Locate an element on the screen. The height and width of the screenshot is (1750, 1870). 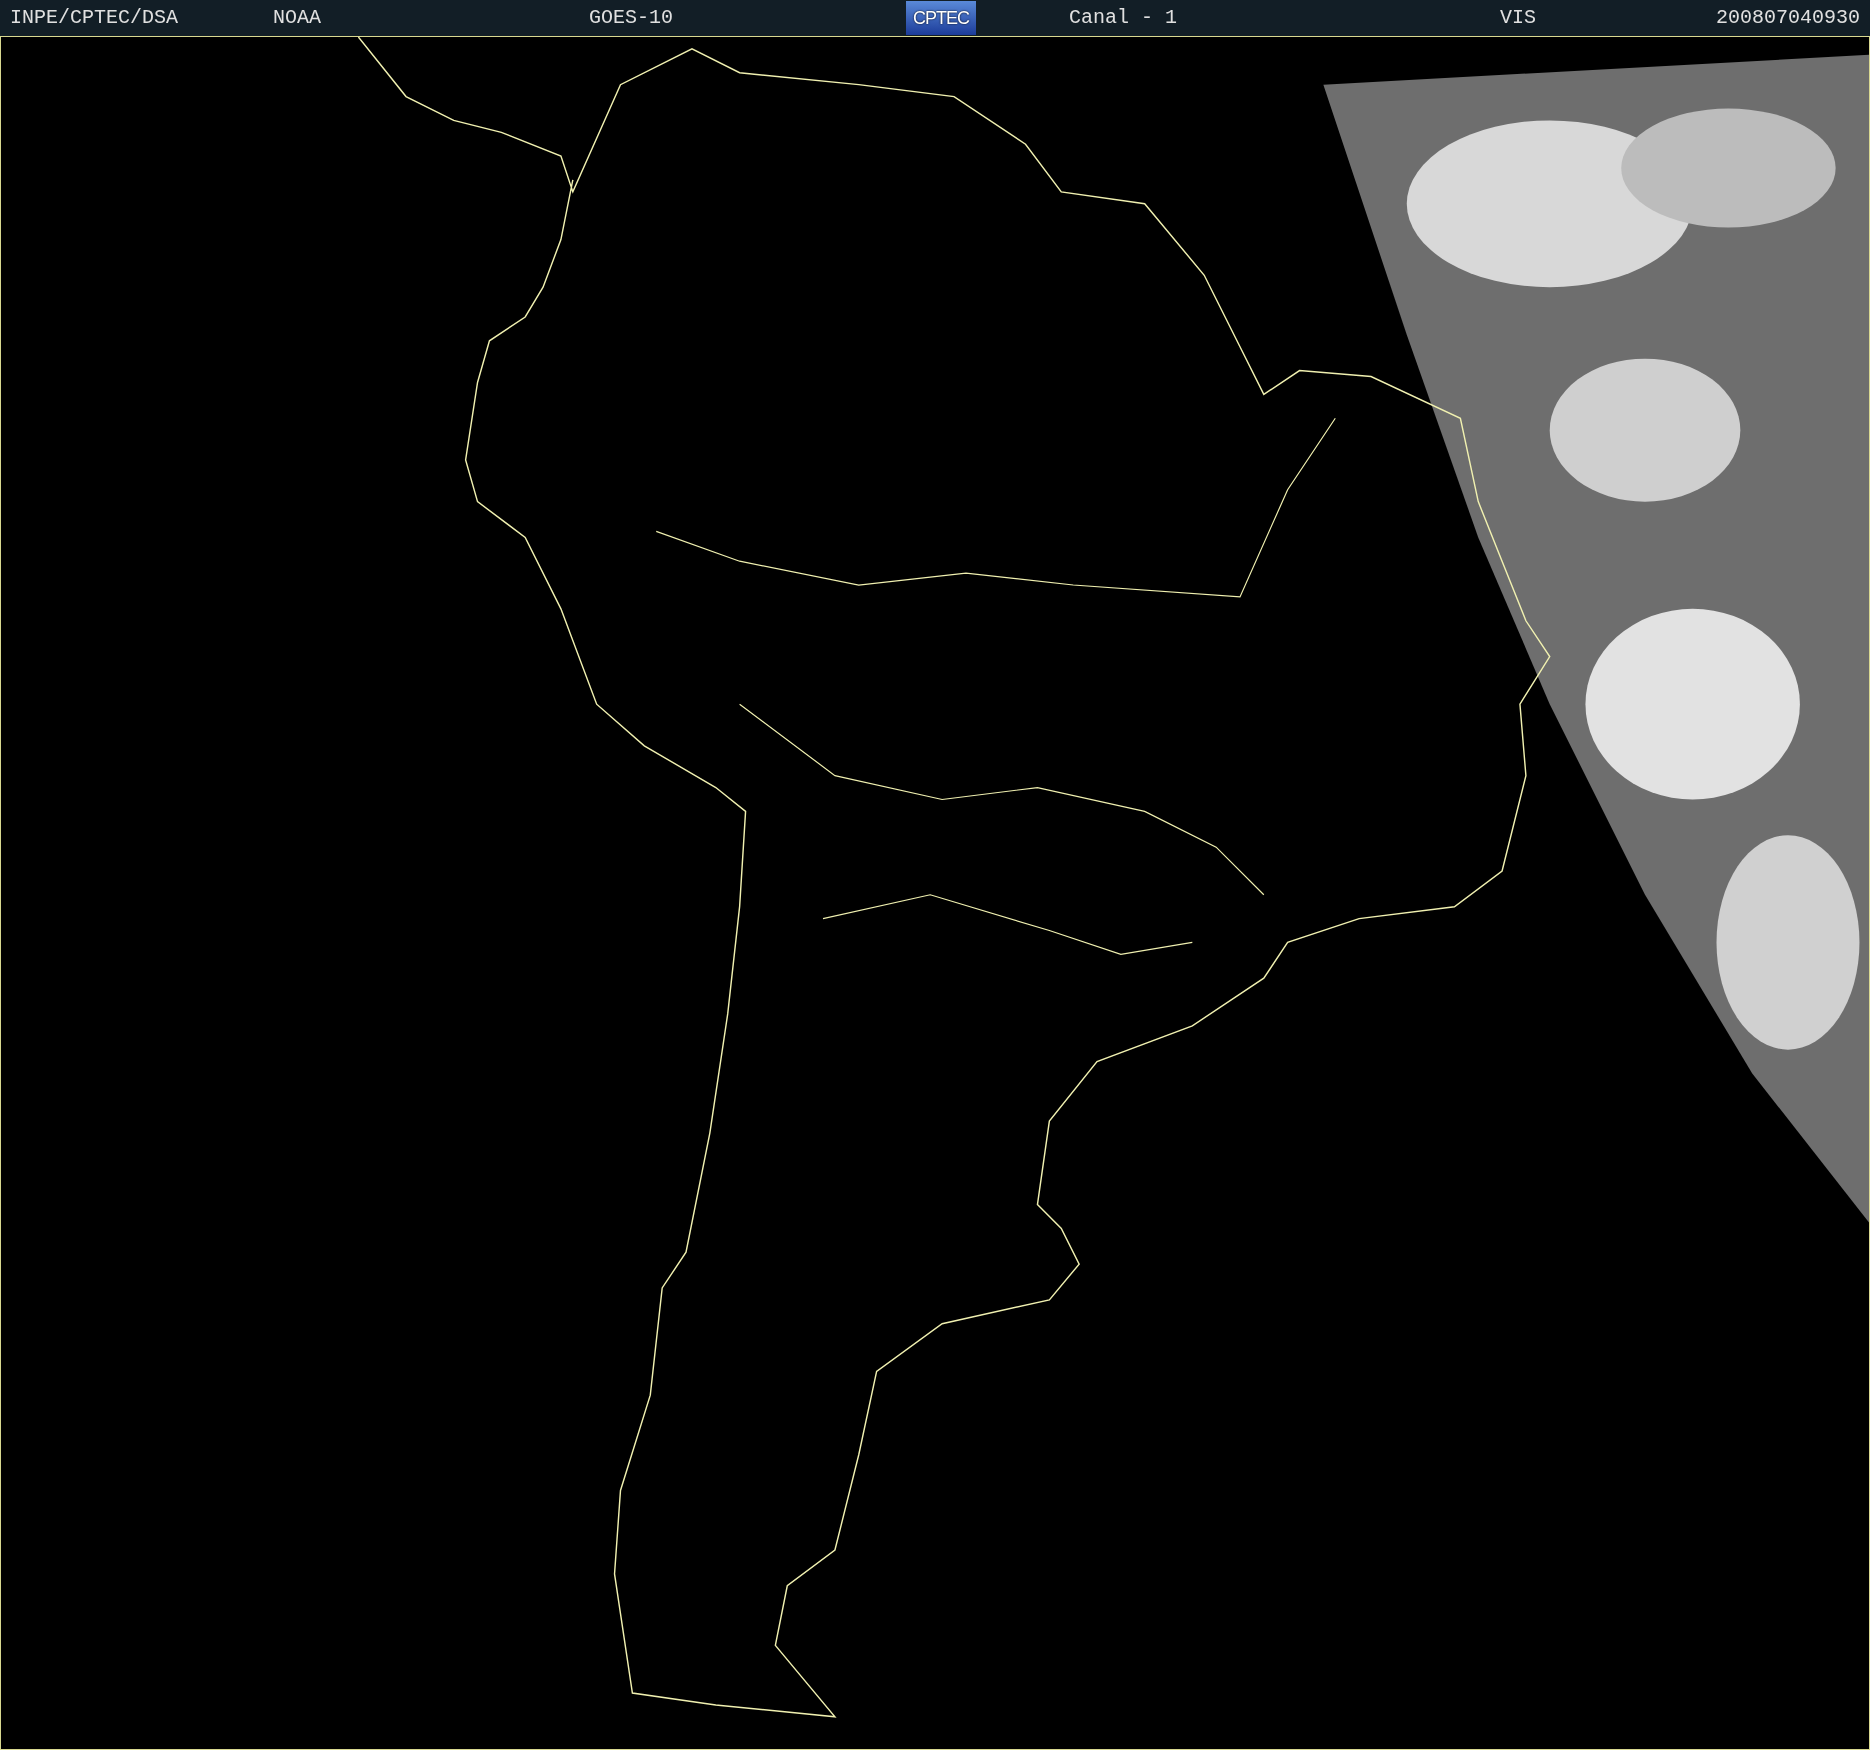
header-label: VIS is located at coordinates (1518, 18).